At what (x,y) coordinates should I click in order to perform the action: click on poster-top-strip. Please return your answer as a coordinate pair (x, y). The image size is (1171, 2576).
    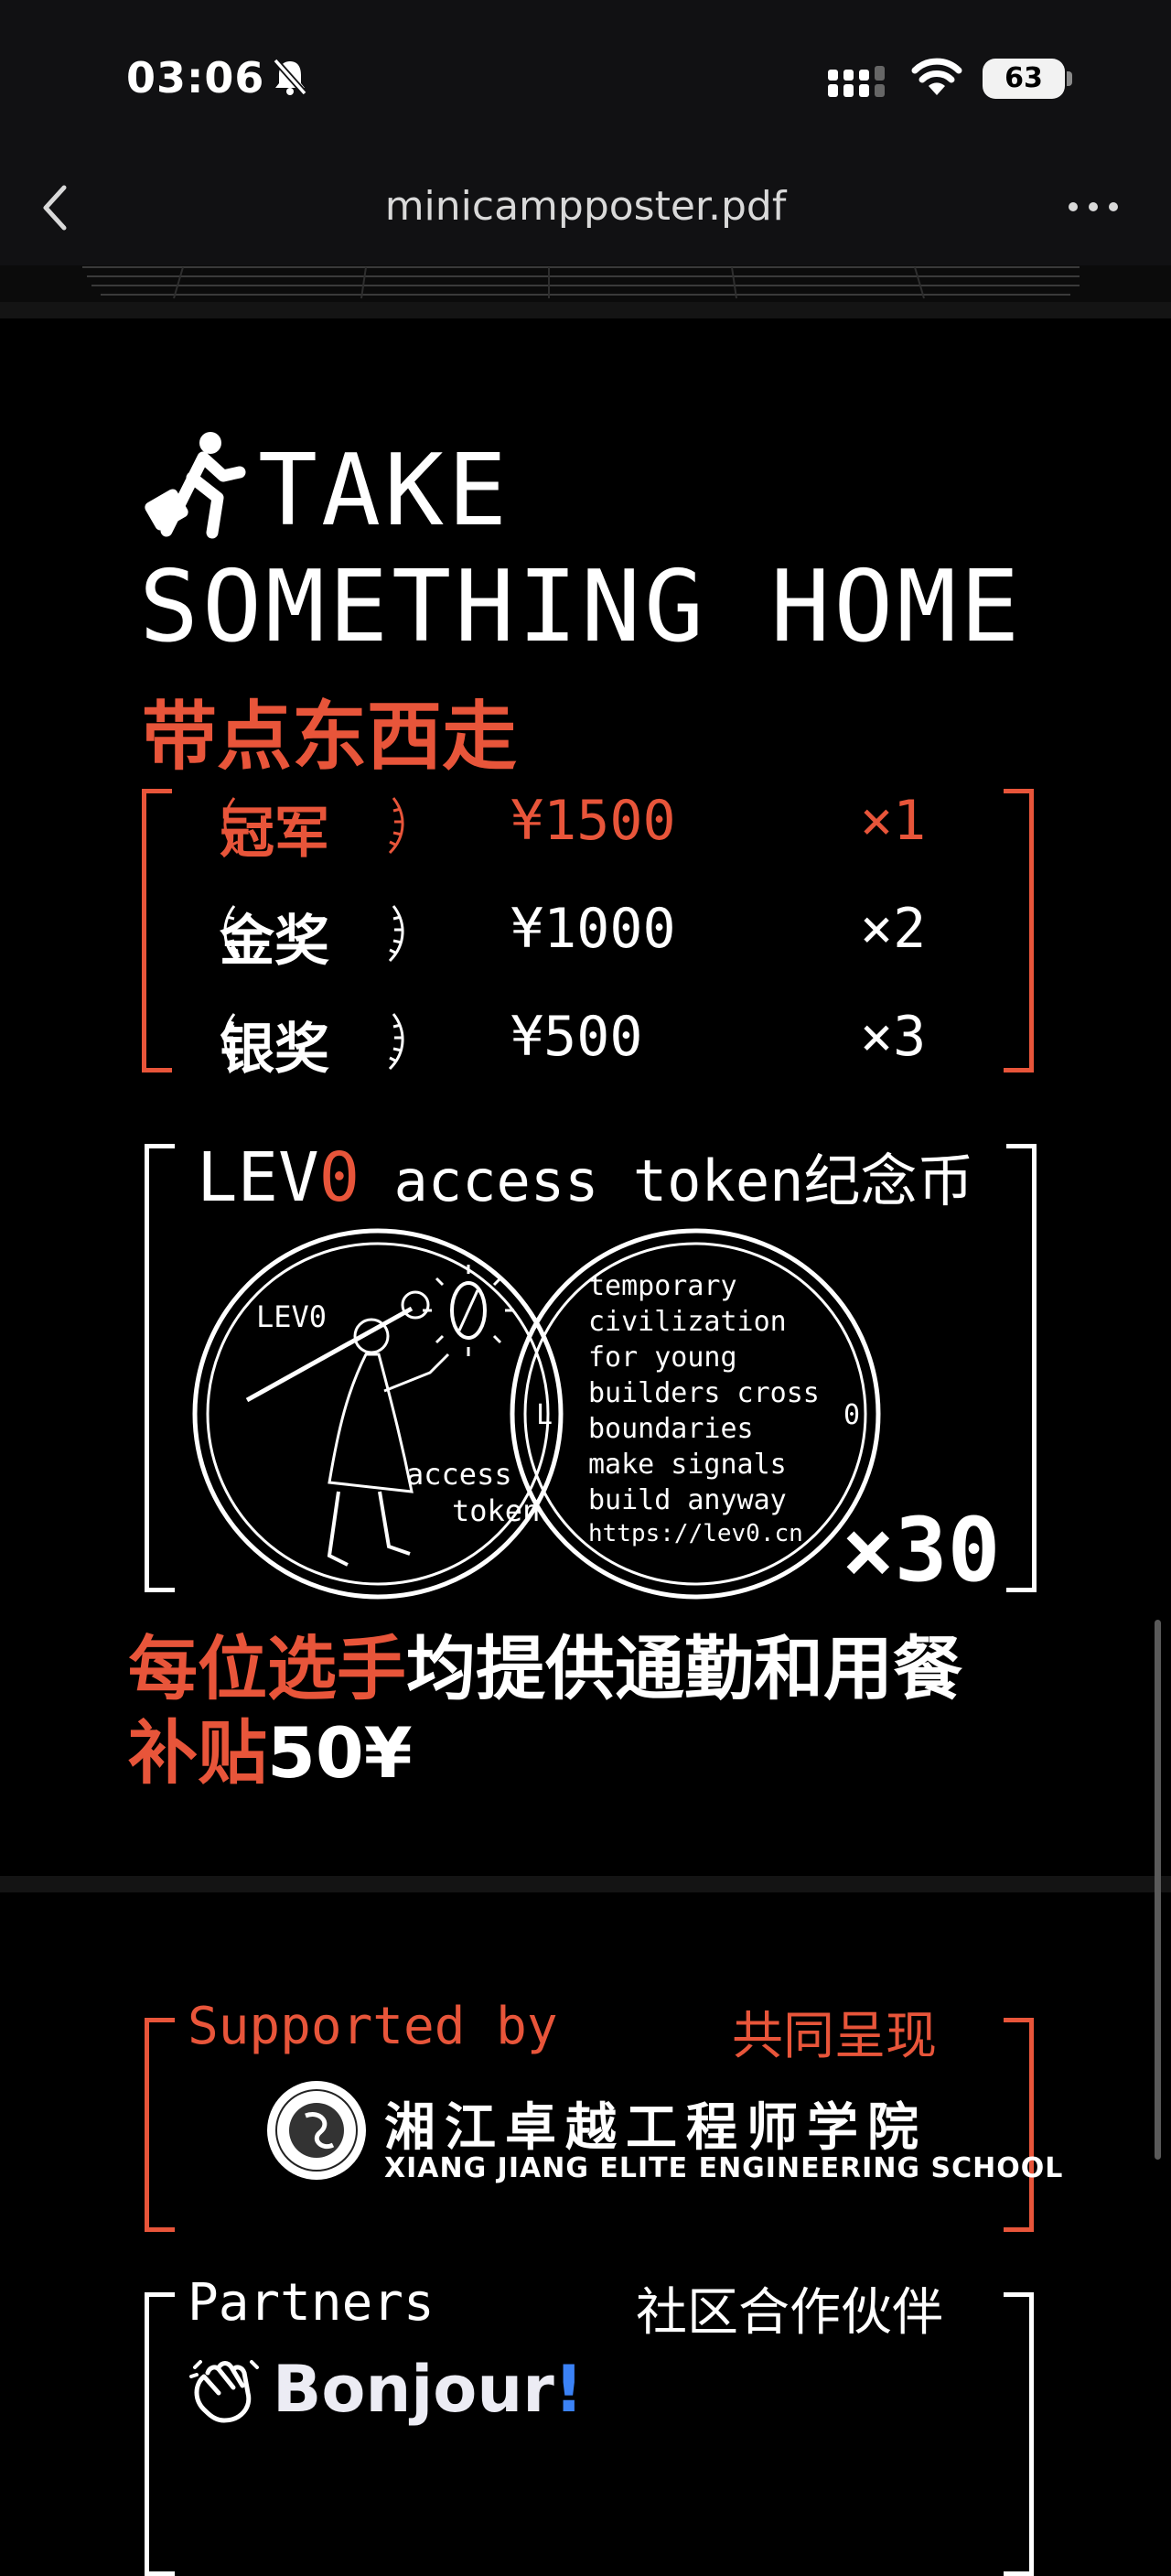
    Looking at the image, I should click on (585, 283).